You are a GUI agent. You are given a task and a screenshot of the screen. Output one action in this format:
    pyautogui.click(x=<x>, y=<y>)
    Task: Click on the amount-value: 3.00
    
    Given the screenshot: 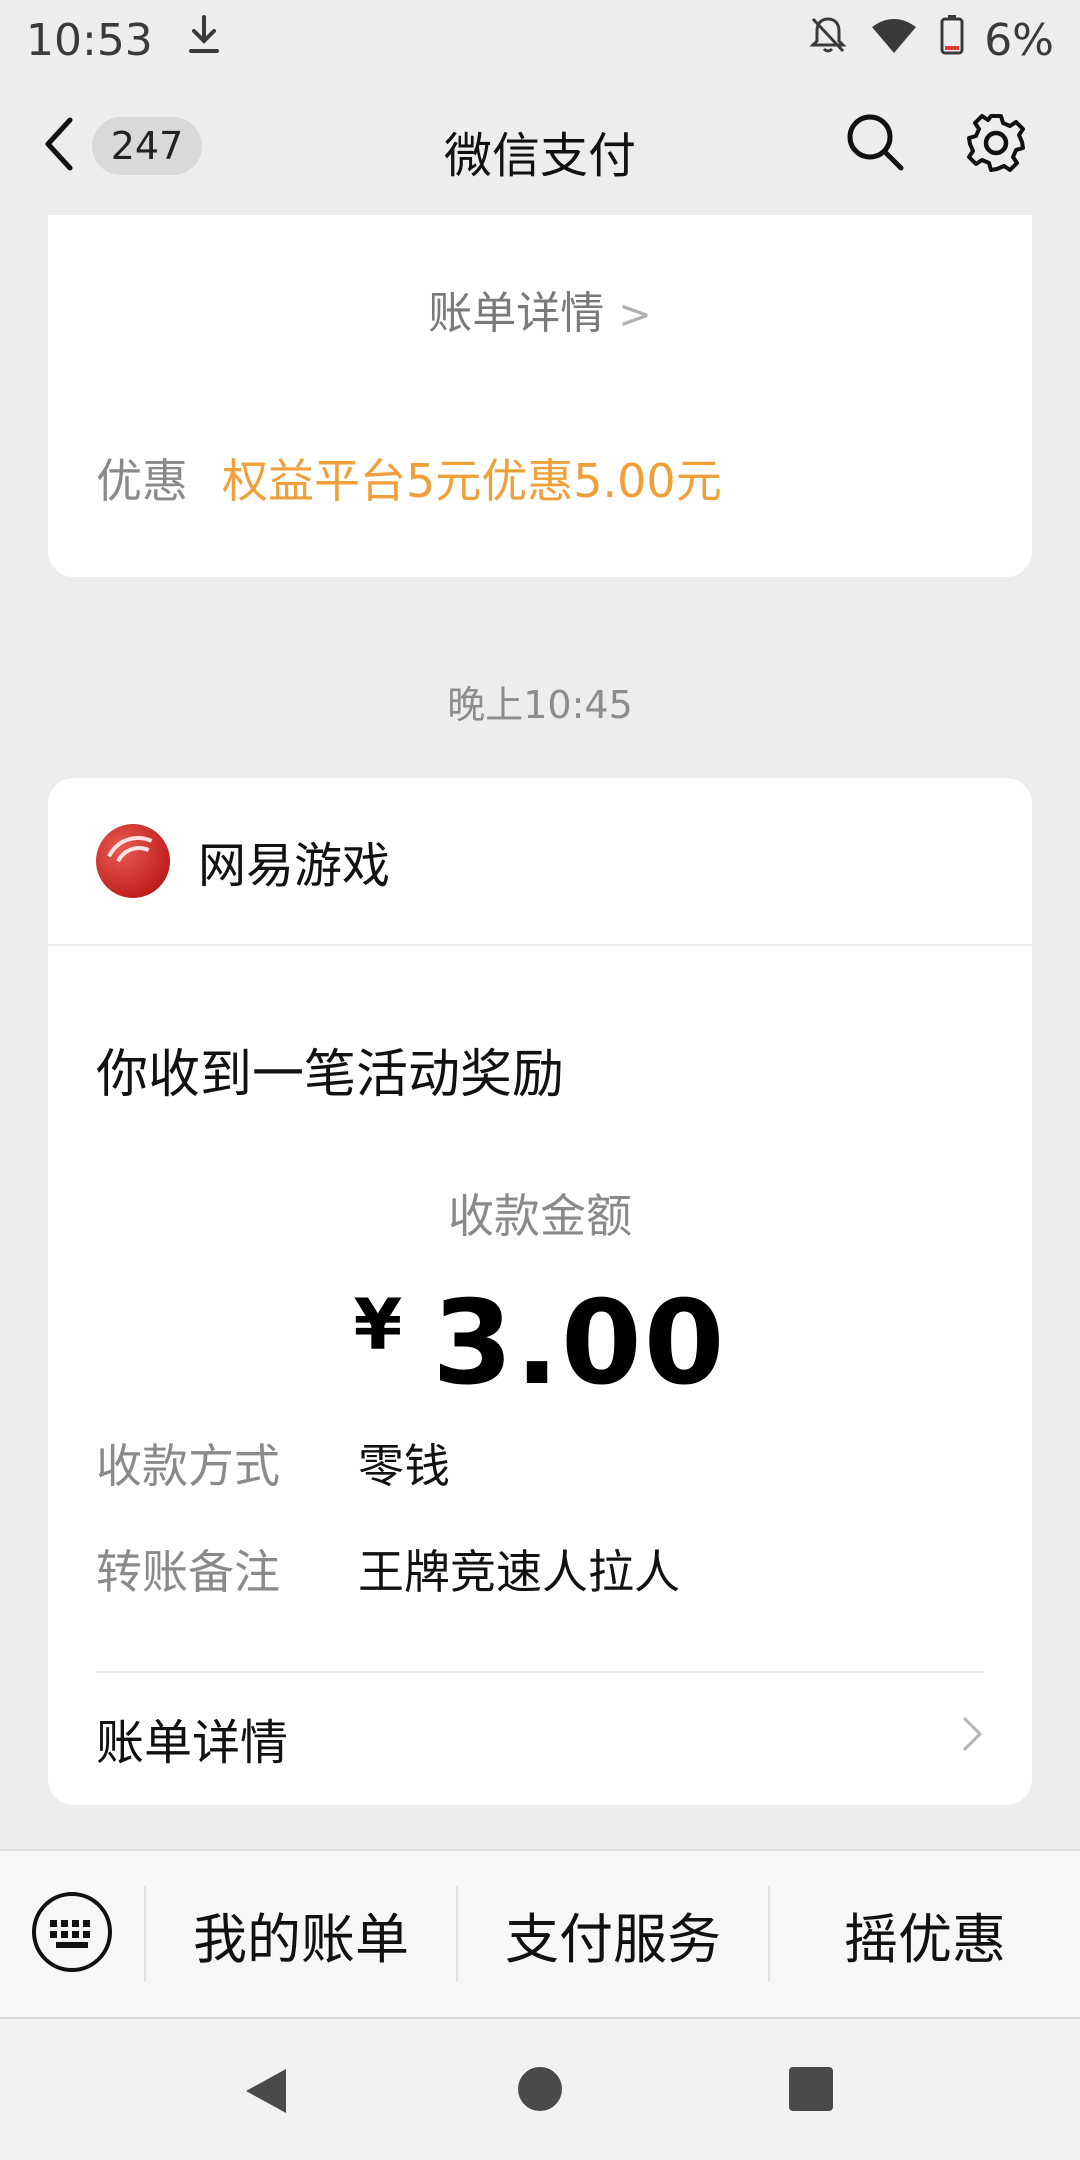 What is the action you would take?
    pyautogui.click(x=579, y=1343)
    